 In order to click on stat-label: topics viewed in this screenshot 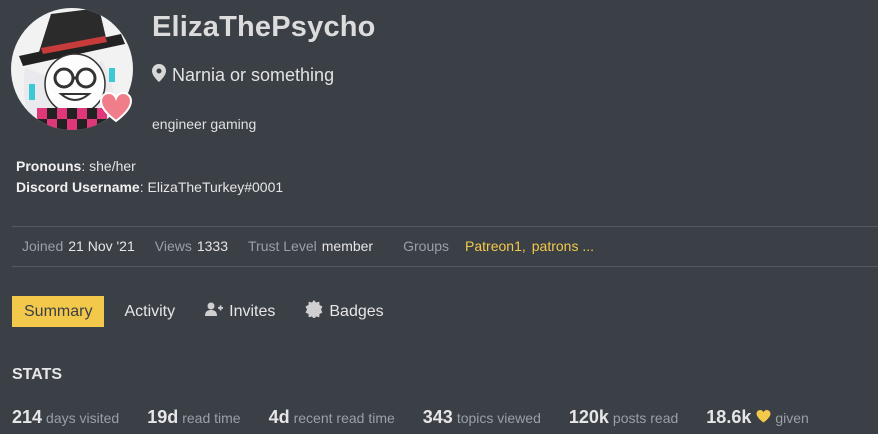, I will do `click(498, 418)`.